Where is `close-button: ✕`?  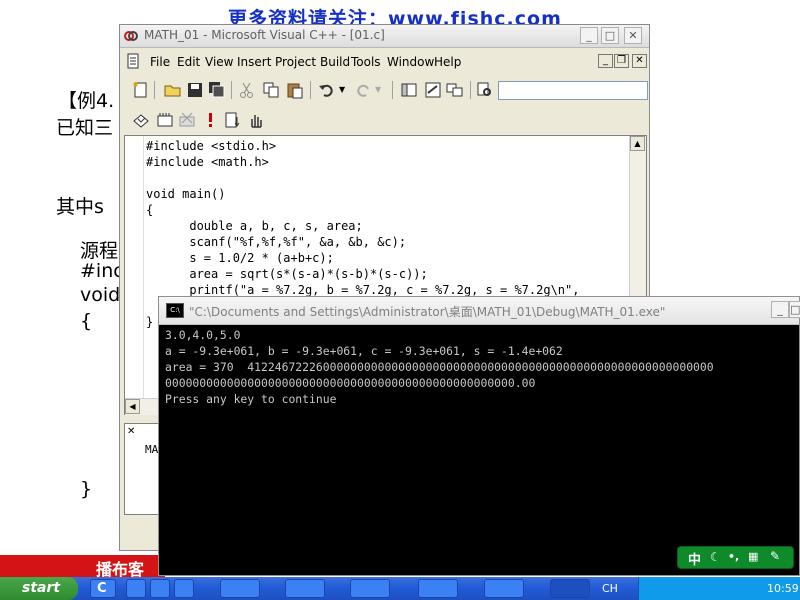
close-button: ✕ is located at coordinates (633, 35).